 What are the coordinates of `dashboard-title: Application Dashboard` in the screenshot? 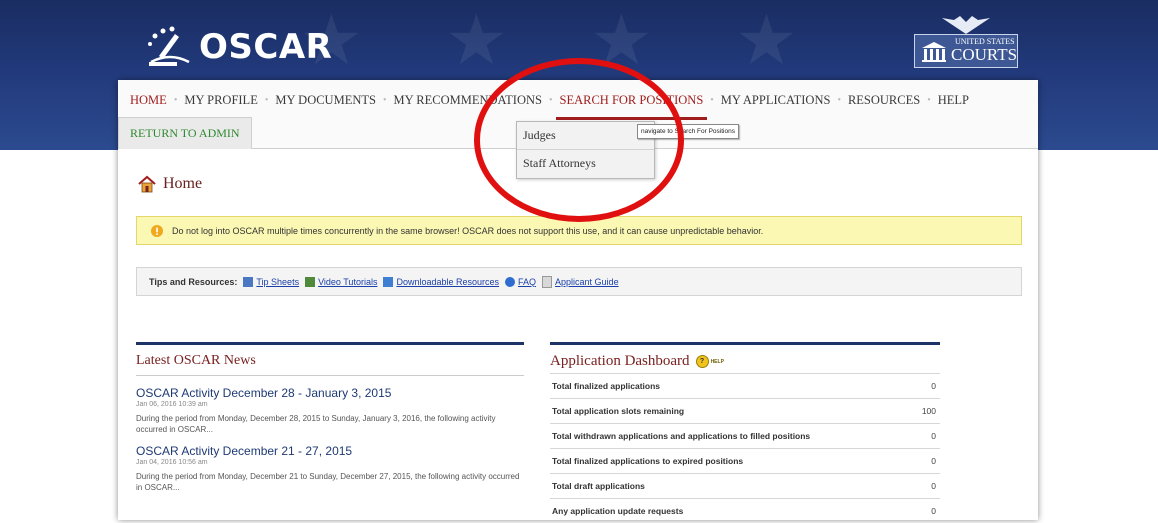 It's located at (620, 361).